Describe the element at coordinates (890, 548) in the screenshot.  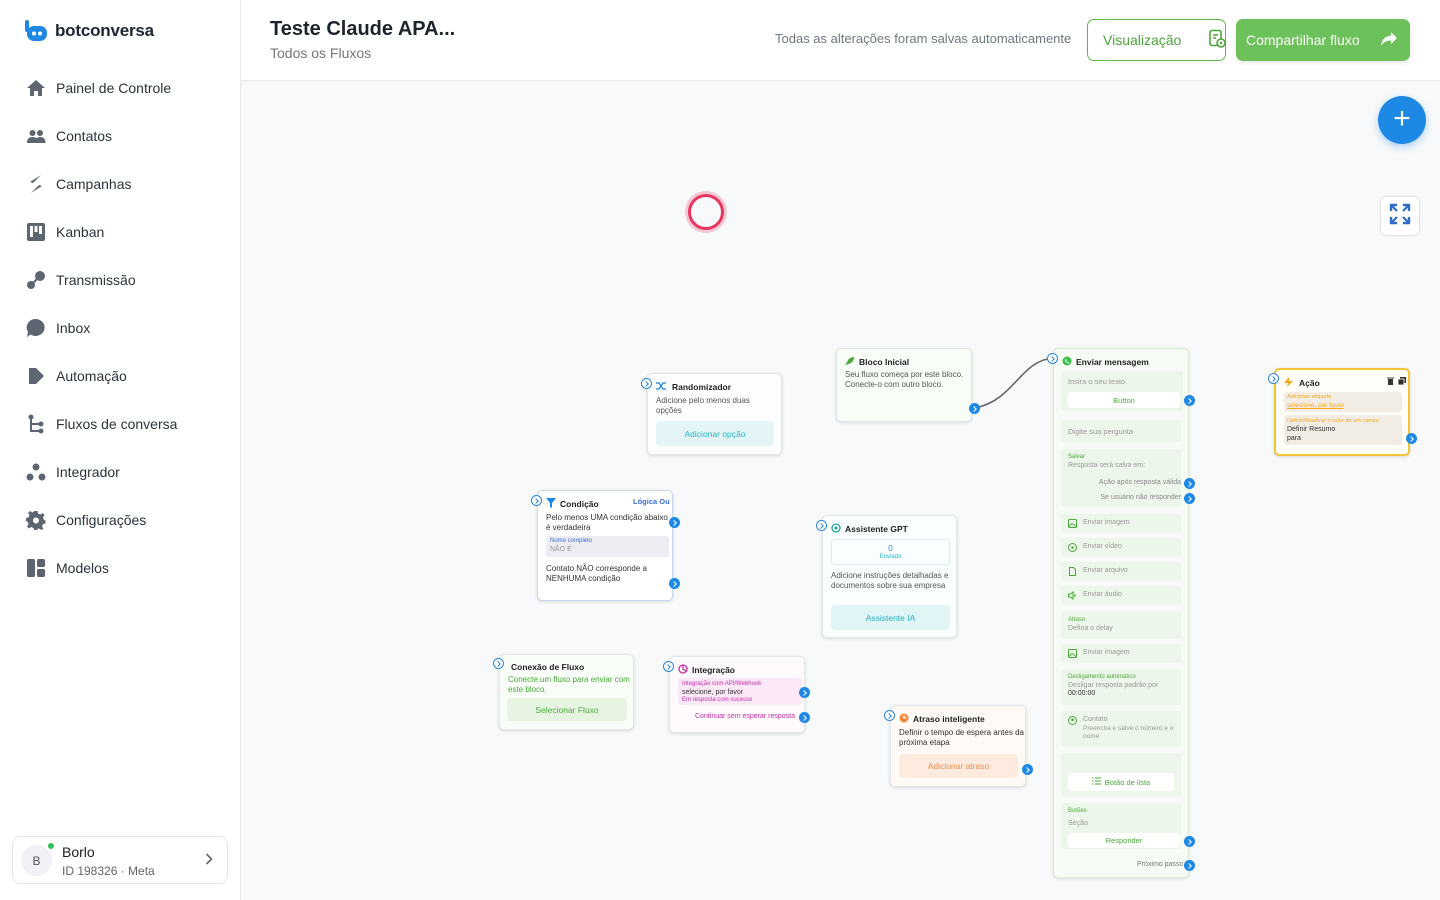
I see `sent-count: 0` at that location.